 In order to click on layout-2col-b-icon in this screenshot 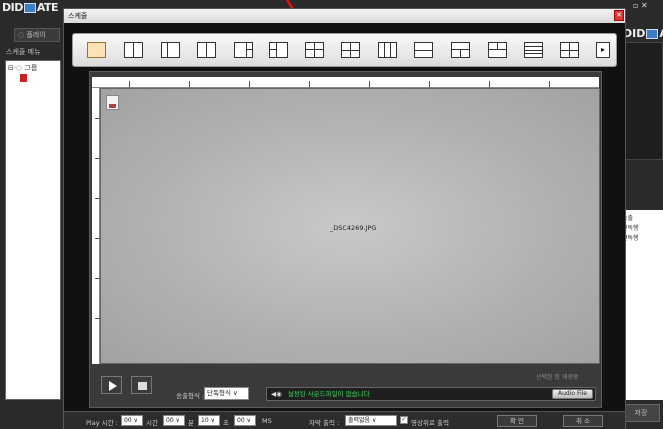, I will do `click(170, 50)`.